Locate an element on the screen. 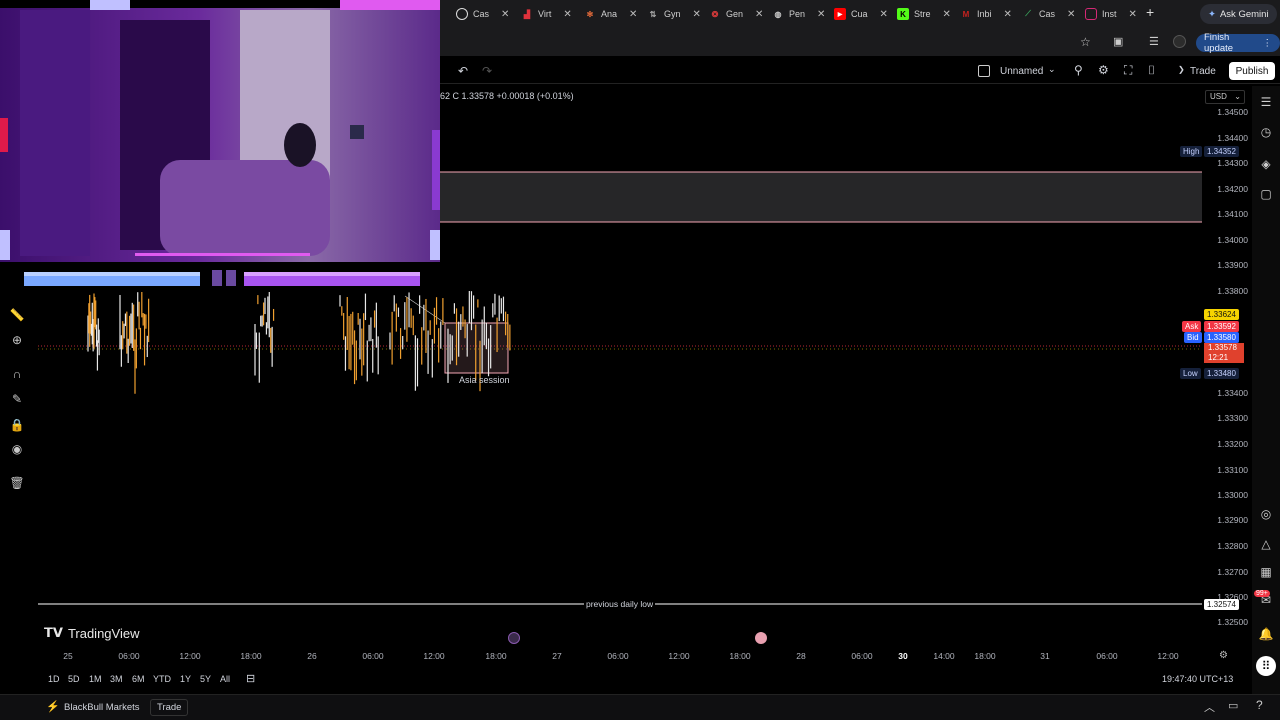  prev-low-price-tag: 1.32574 is located at coordinates (1221, 604).